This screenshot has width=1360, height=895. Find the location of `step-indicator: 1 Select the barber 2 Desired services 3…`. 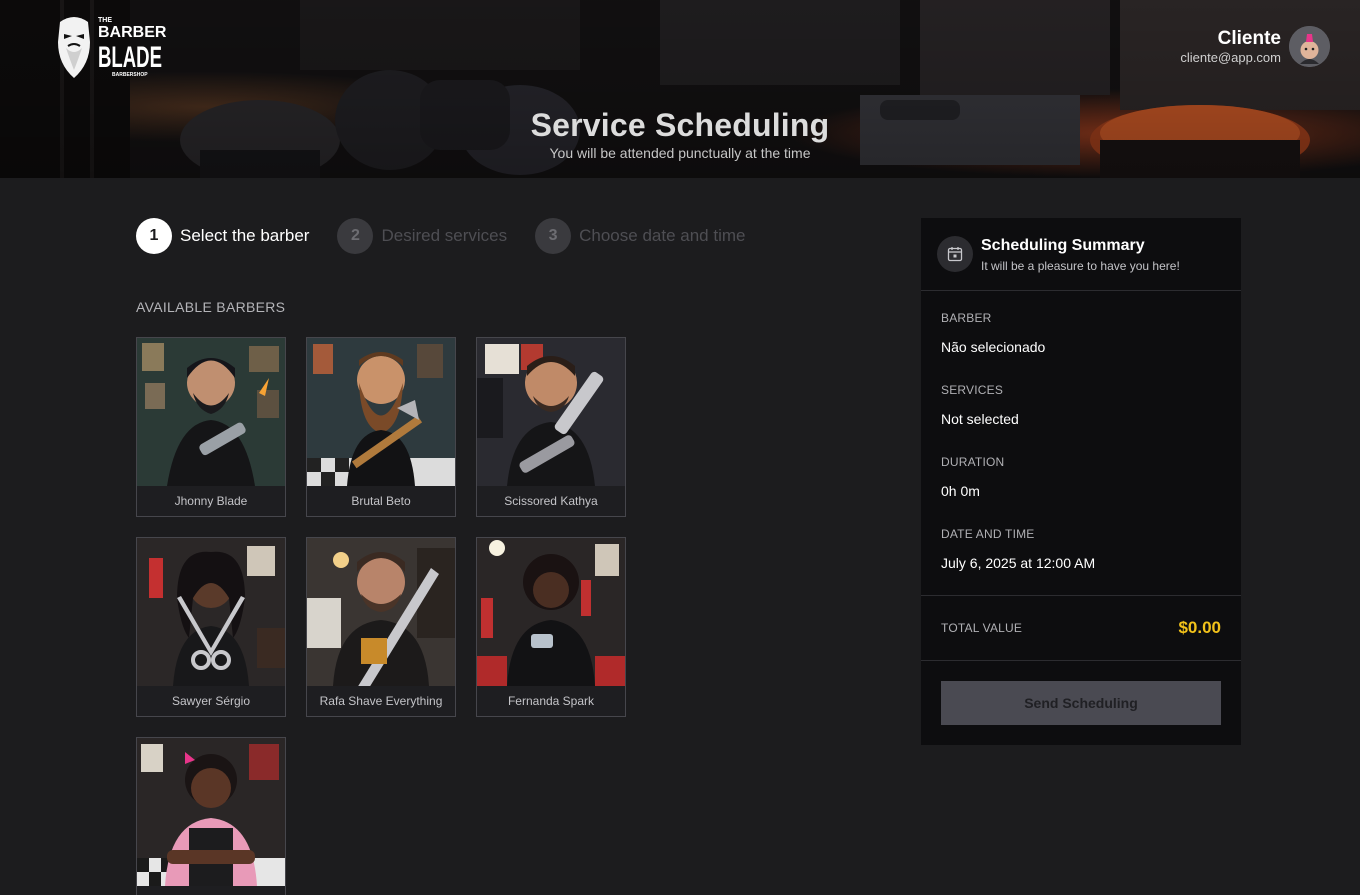

step-indicator: 1 Select the barber 2 Desired services 3… is located at coordinates (486, 236).